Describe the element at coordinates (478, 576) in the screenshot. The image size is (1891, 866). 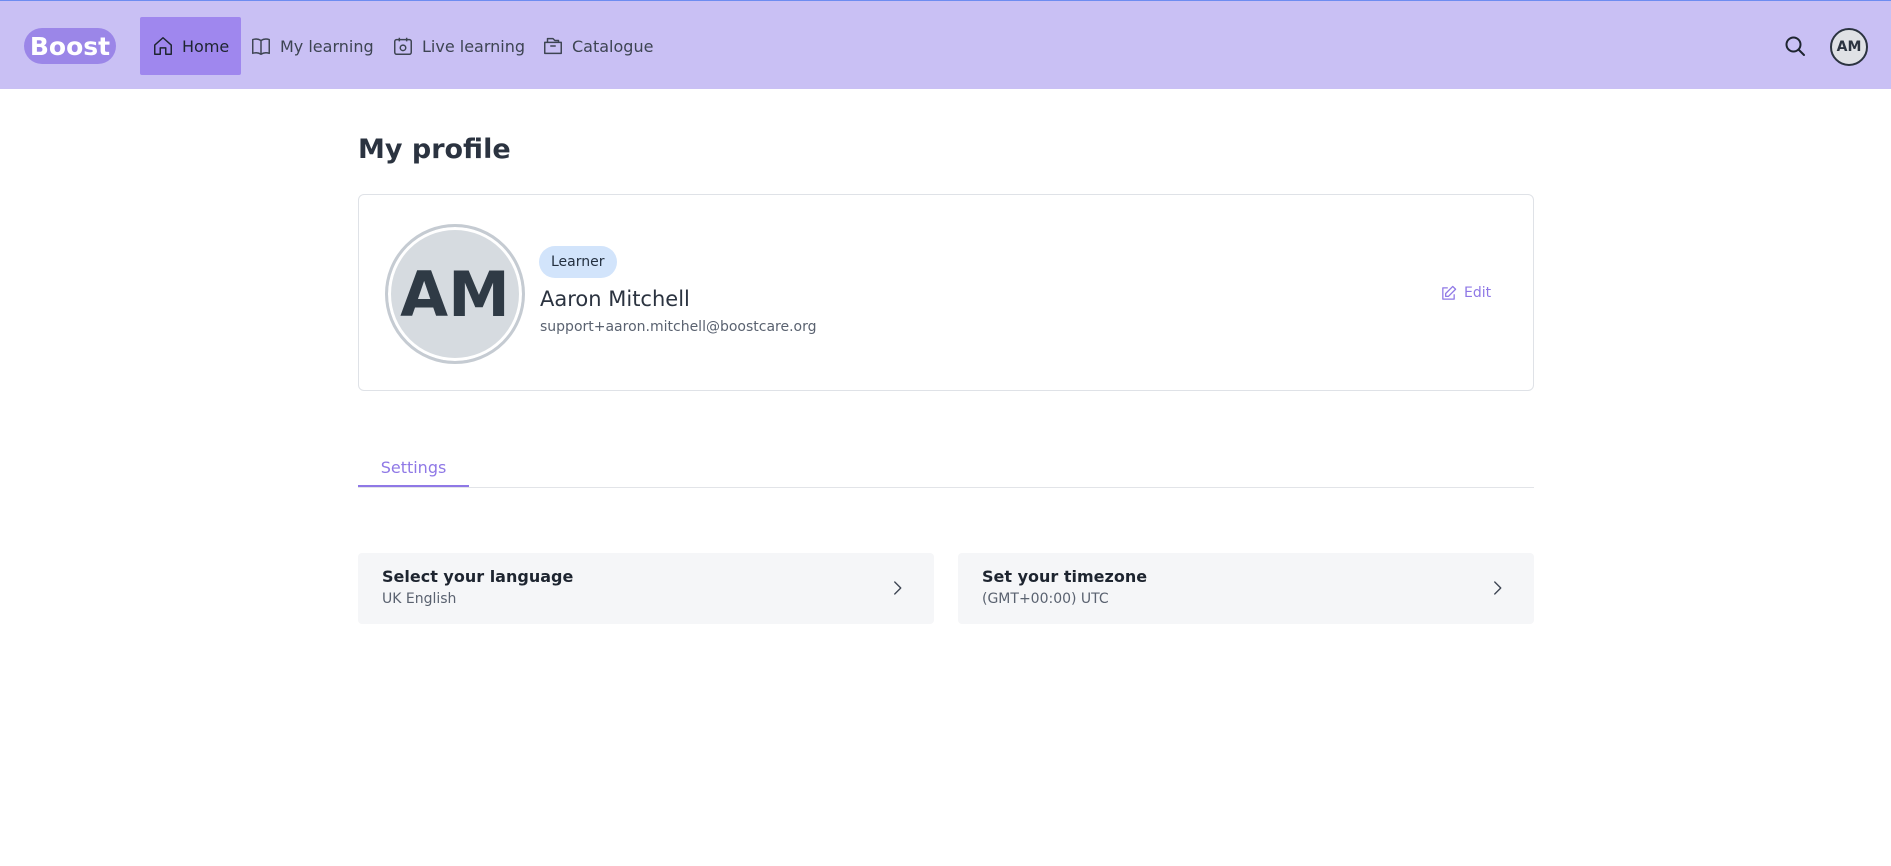
I see `setting-title: Select your language` at that location.